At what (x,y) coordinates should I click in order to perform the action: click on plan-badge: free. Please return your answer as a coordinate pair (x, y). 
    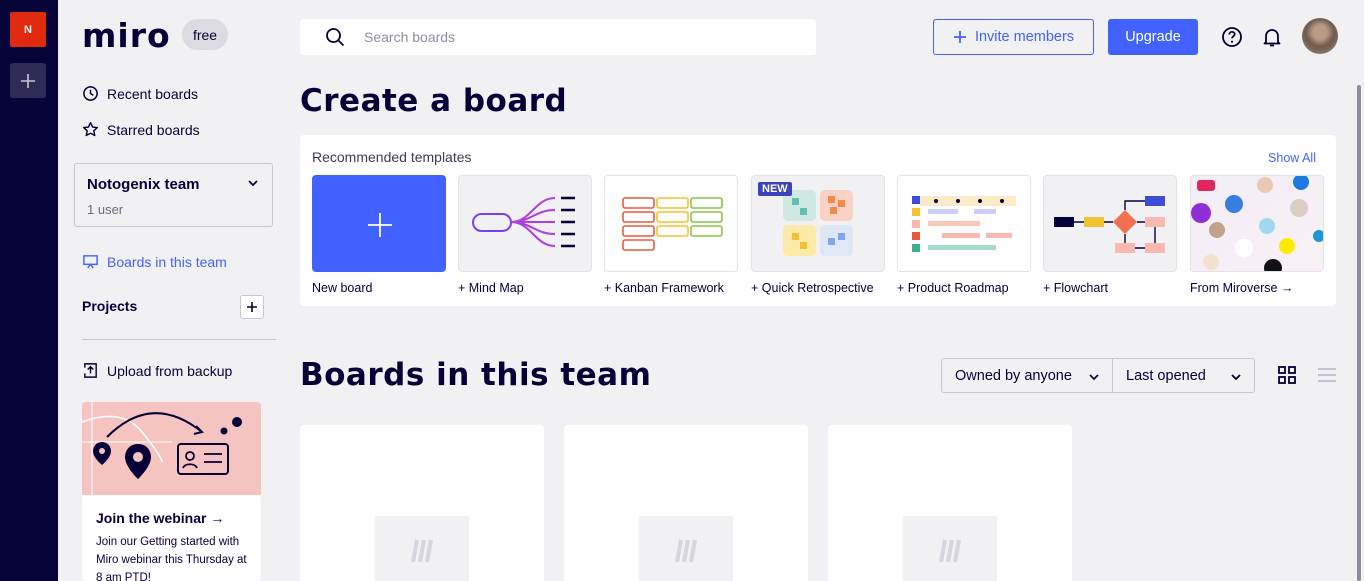
    Looking at the image, I should click on (205, 34).